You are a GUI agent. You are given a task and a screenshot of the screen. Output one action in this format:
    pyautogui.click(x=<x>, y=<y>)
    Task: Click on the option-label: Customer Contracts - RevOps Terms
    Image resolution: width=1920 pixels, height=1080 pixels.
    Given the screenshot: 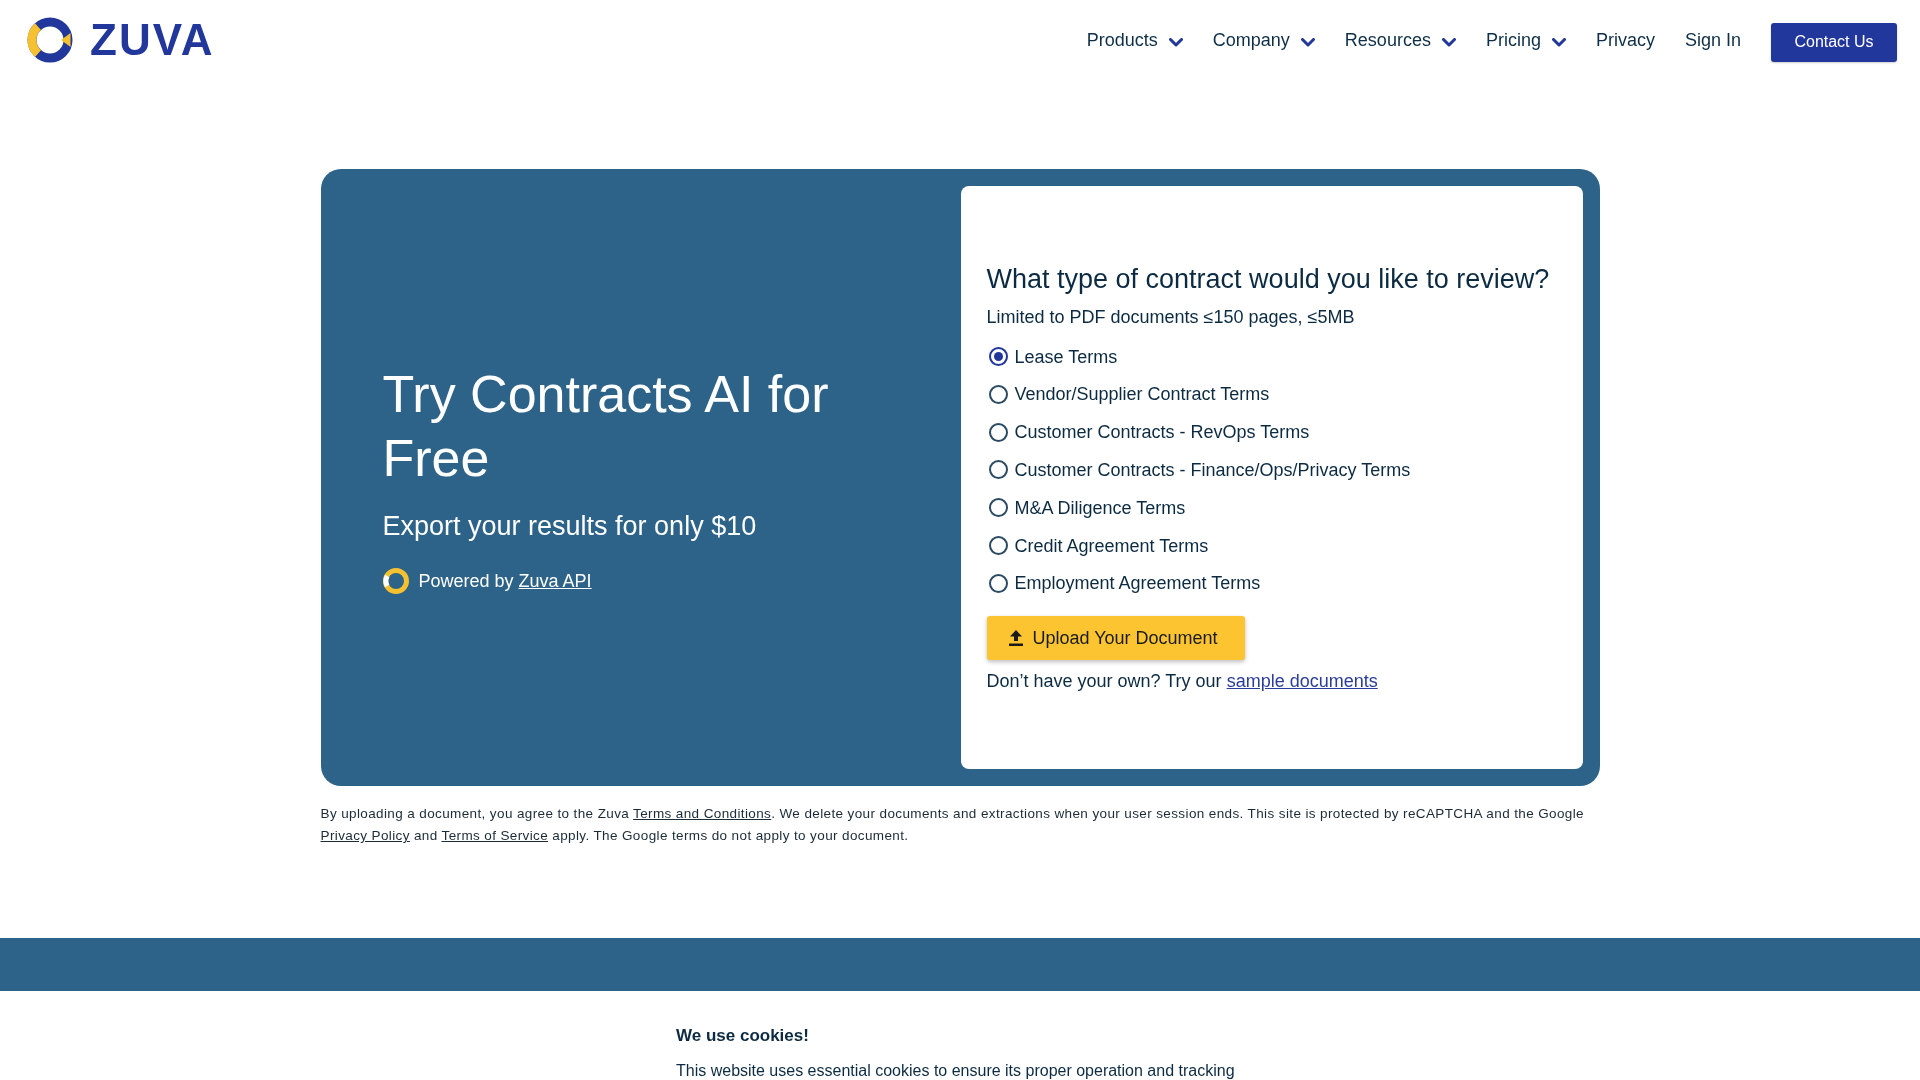 What is the action you would take?
    pyautogui.click(x=1162, y=432)
    